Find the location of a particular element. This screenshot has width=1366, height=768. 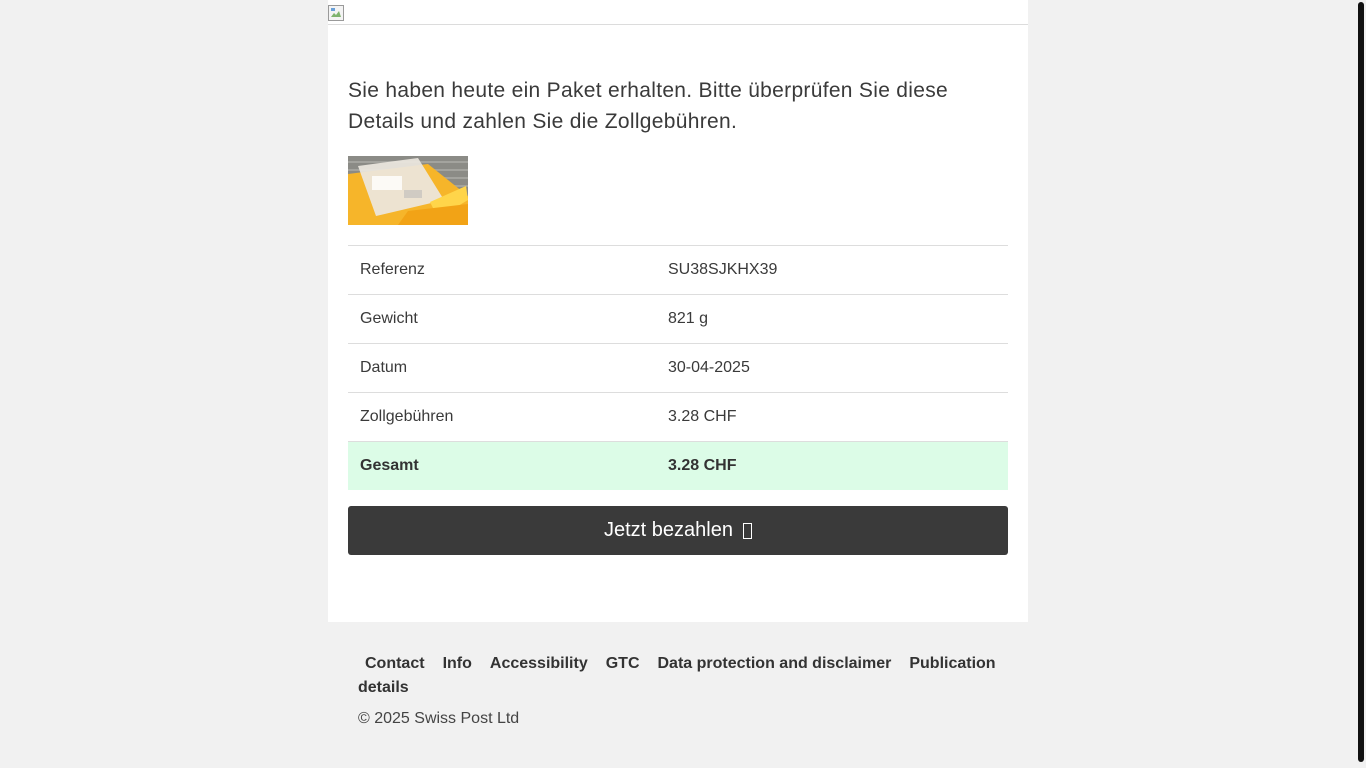

package-photo is located at coordinates (408, 190).